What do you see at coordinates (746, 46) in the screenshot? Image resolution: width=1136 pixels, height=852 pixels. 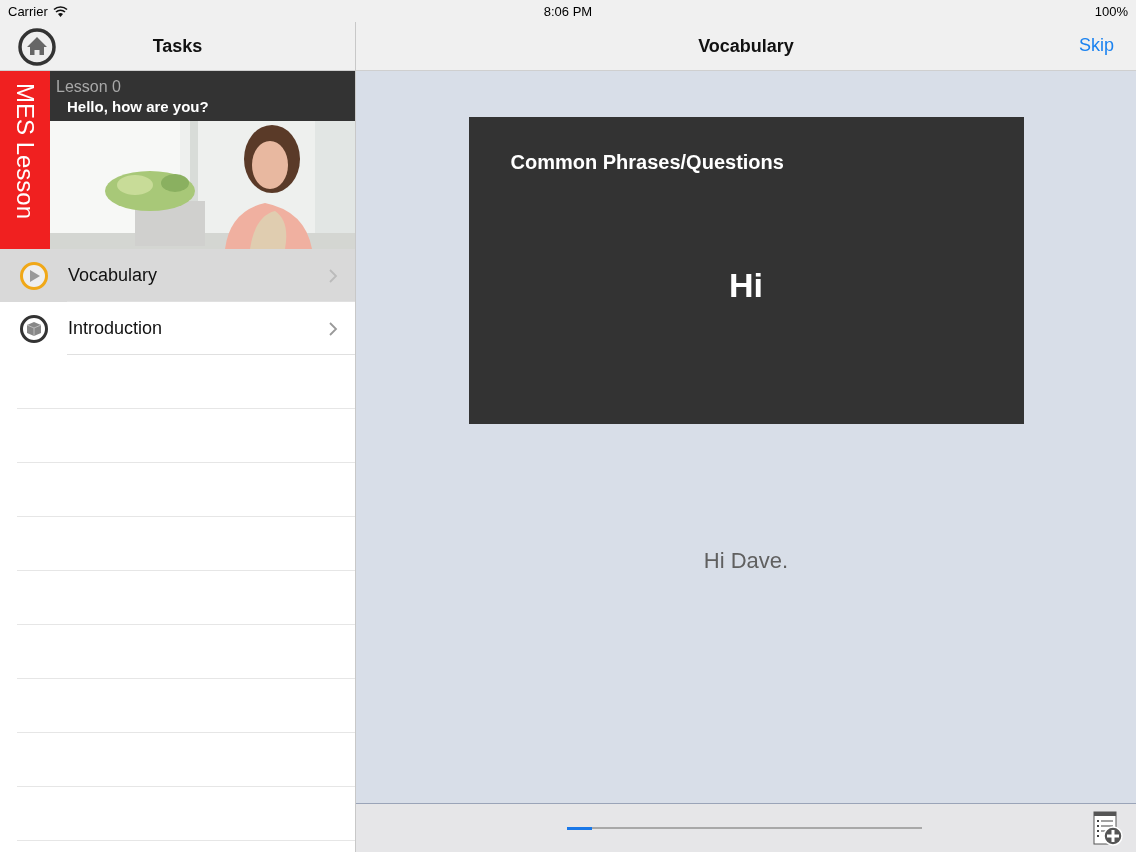 I see `screen-title: Vocabulary` at bounding box center [746, 46].